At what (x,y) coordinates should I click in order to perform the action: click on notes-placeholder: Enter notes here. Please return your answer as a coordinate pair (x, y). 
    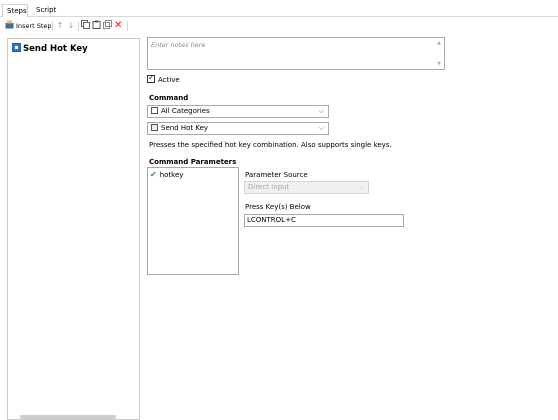
    Looking at the image, I should click on (178, 45).